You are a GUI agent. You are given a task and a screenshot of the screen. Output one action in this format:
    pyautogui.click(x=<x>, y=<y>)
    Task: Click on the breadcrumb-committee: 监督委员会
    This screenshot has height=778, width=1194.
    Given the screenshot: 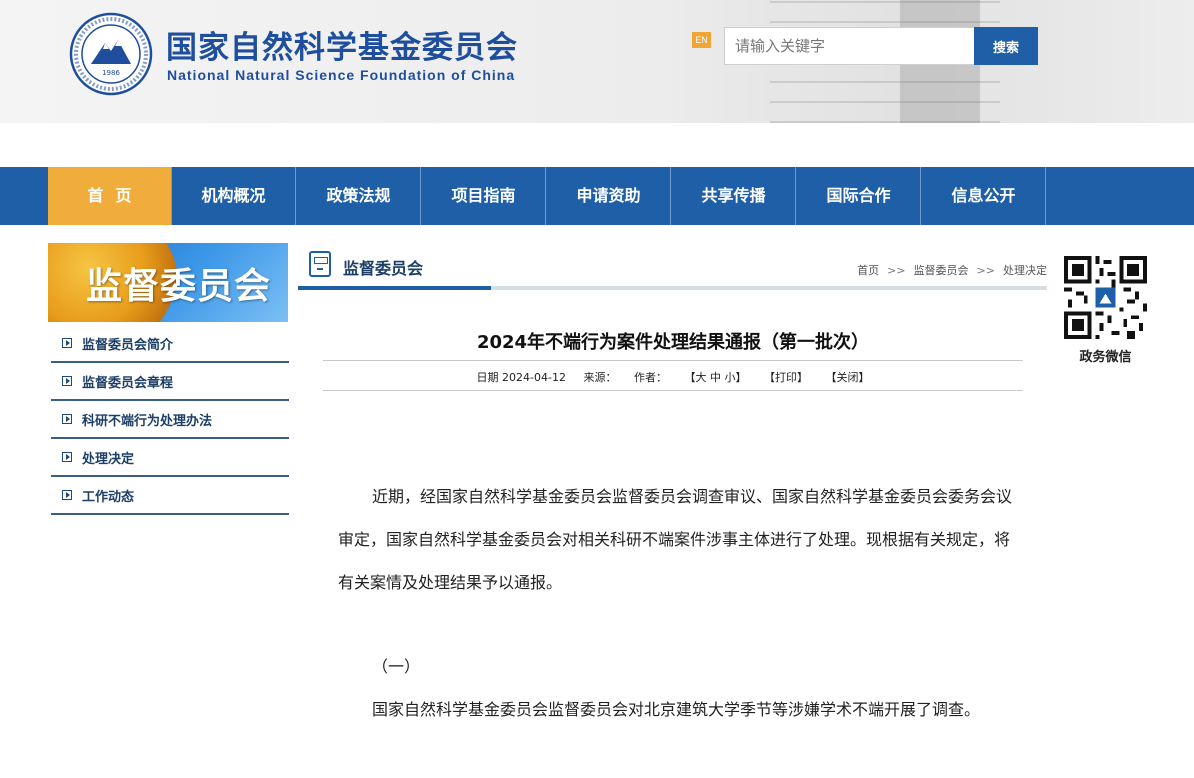 What is the action you would take?
    pyautogui.click(x=941, y=270)
    